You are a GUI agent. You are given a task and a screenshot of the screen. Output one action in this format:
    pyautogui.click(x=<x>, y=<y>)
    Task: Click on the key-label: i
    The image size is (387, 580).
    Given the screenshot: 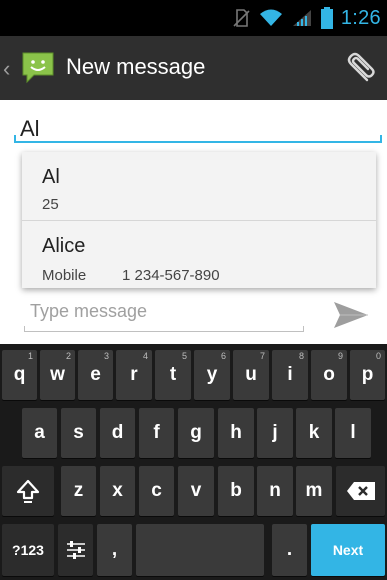 What is the action you would take?
    pyautogui.click(x=290, y=374)
    